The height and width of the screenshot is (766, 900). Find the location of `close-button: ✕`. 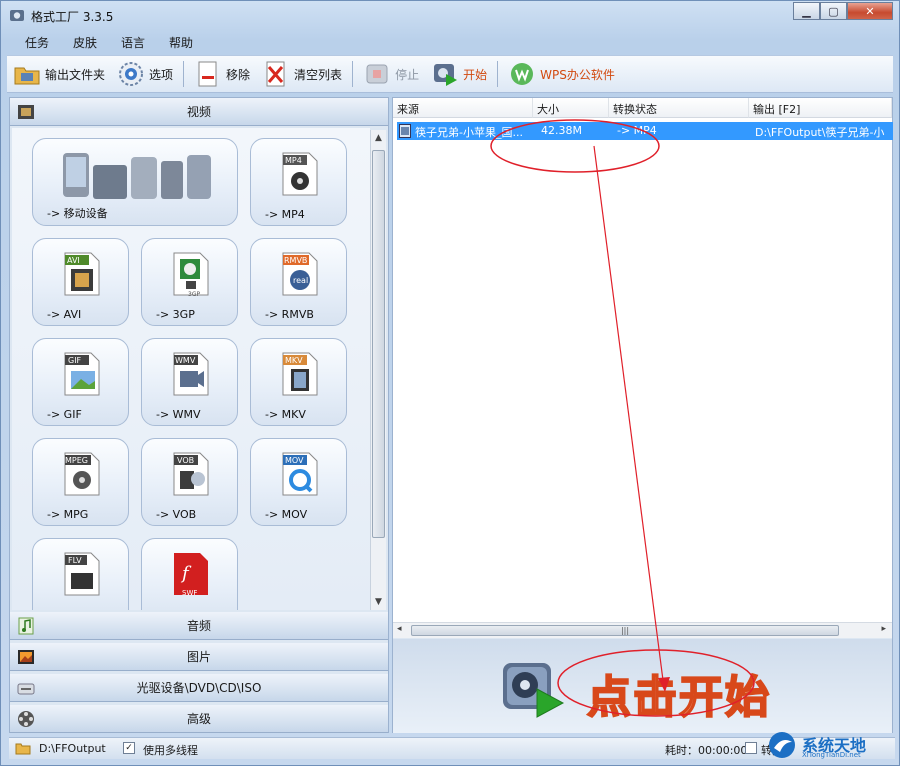

close-button: ✕ is located at coordinates (870, 11).